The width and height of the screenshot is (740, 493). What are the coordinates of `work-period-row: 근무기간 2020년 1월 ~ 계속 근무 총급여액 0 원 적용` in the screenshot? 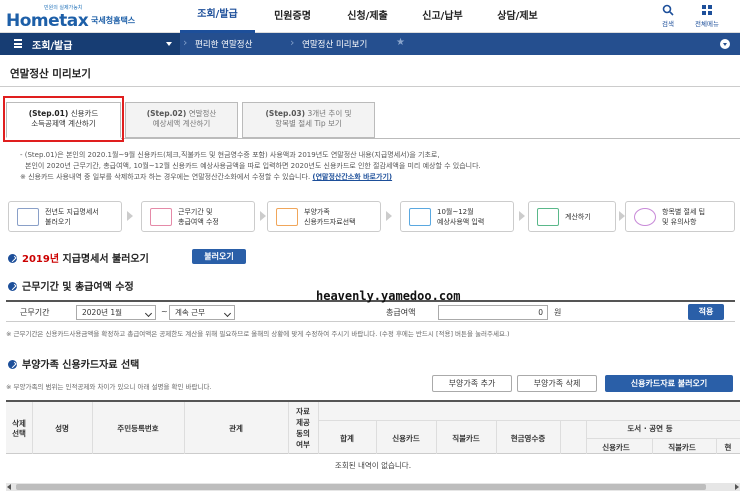 It's located at (370, 311).